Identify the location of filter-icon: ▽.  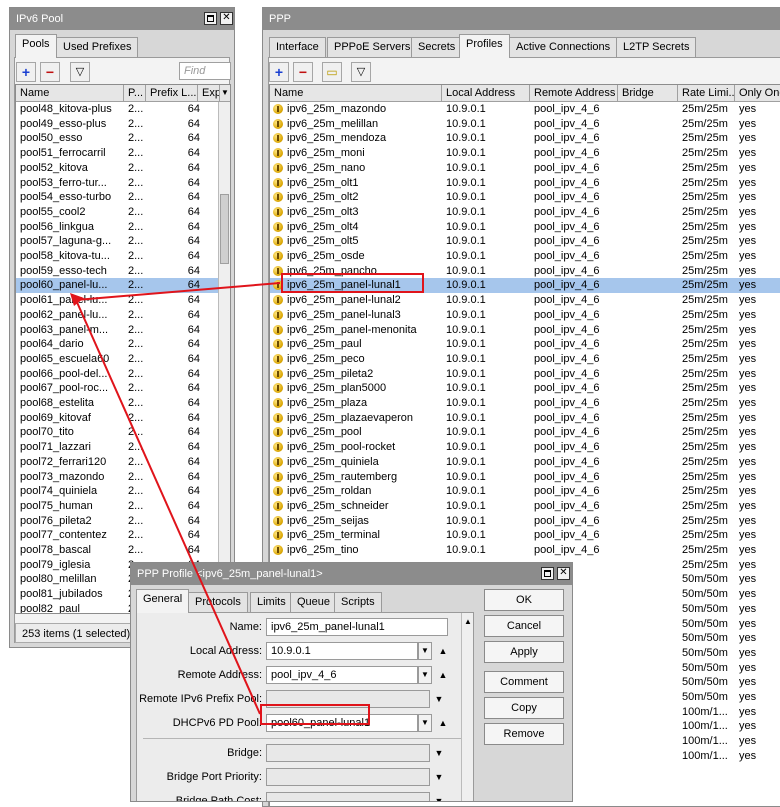
(80, 72).